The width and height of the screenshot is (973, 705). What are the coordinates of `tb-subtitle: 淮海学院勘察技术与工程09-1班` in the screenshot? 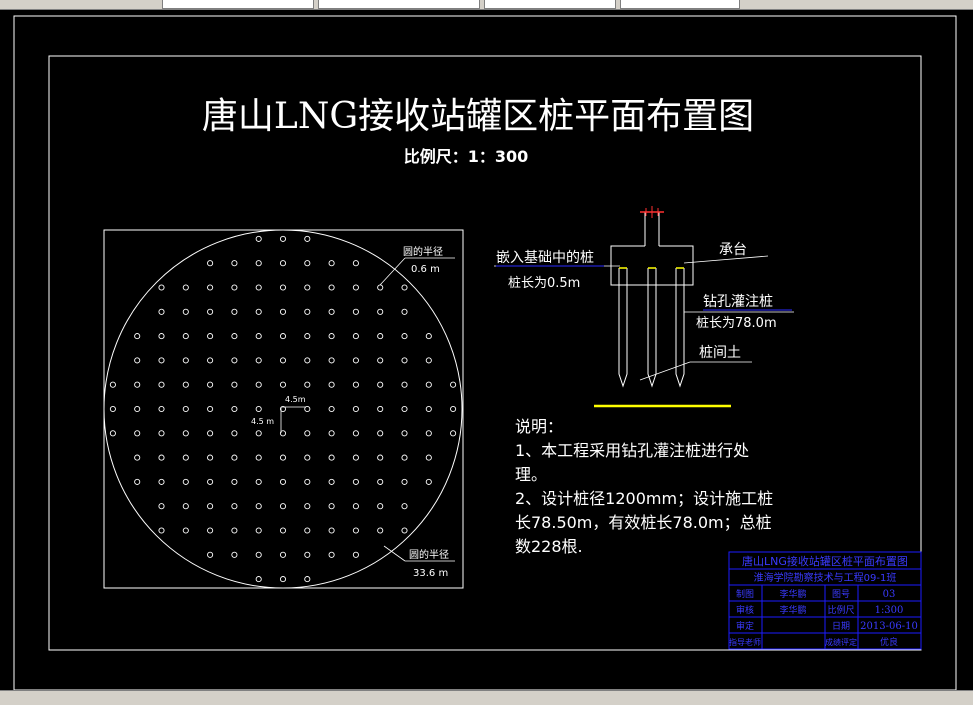 It's located at (825, 577).